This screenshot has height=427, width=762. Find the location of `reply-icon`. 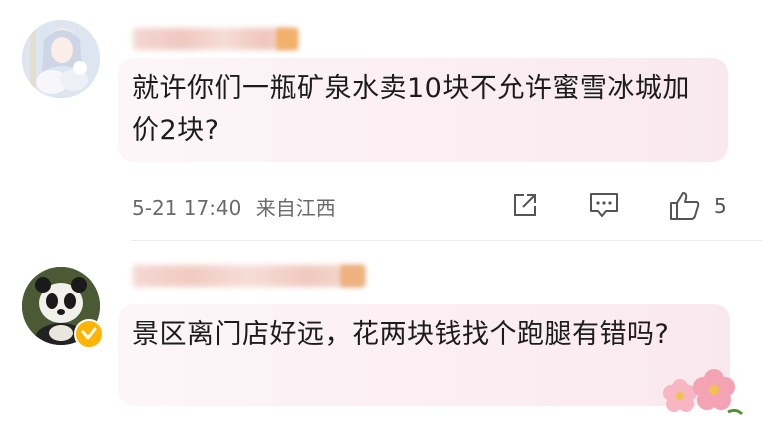

reply-icon is located at coordinates (604, 205).